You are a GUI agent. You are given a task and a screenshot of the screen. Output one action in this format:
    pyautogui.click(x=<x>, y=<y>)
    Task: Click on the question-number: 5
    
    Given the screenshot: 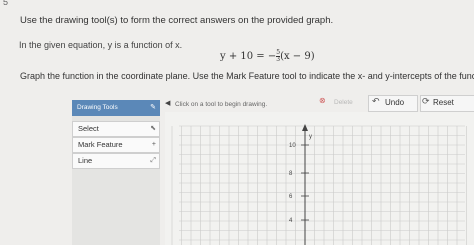 What is the action you would take?
    pyautogui.click(x=6, y=3)
    